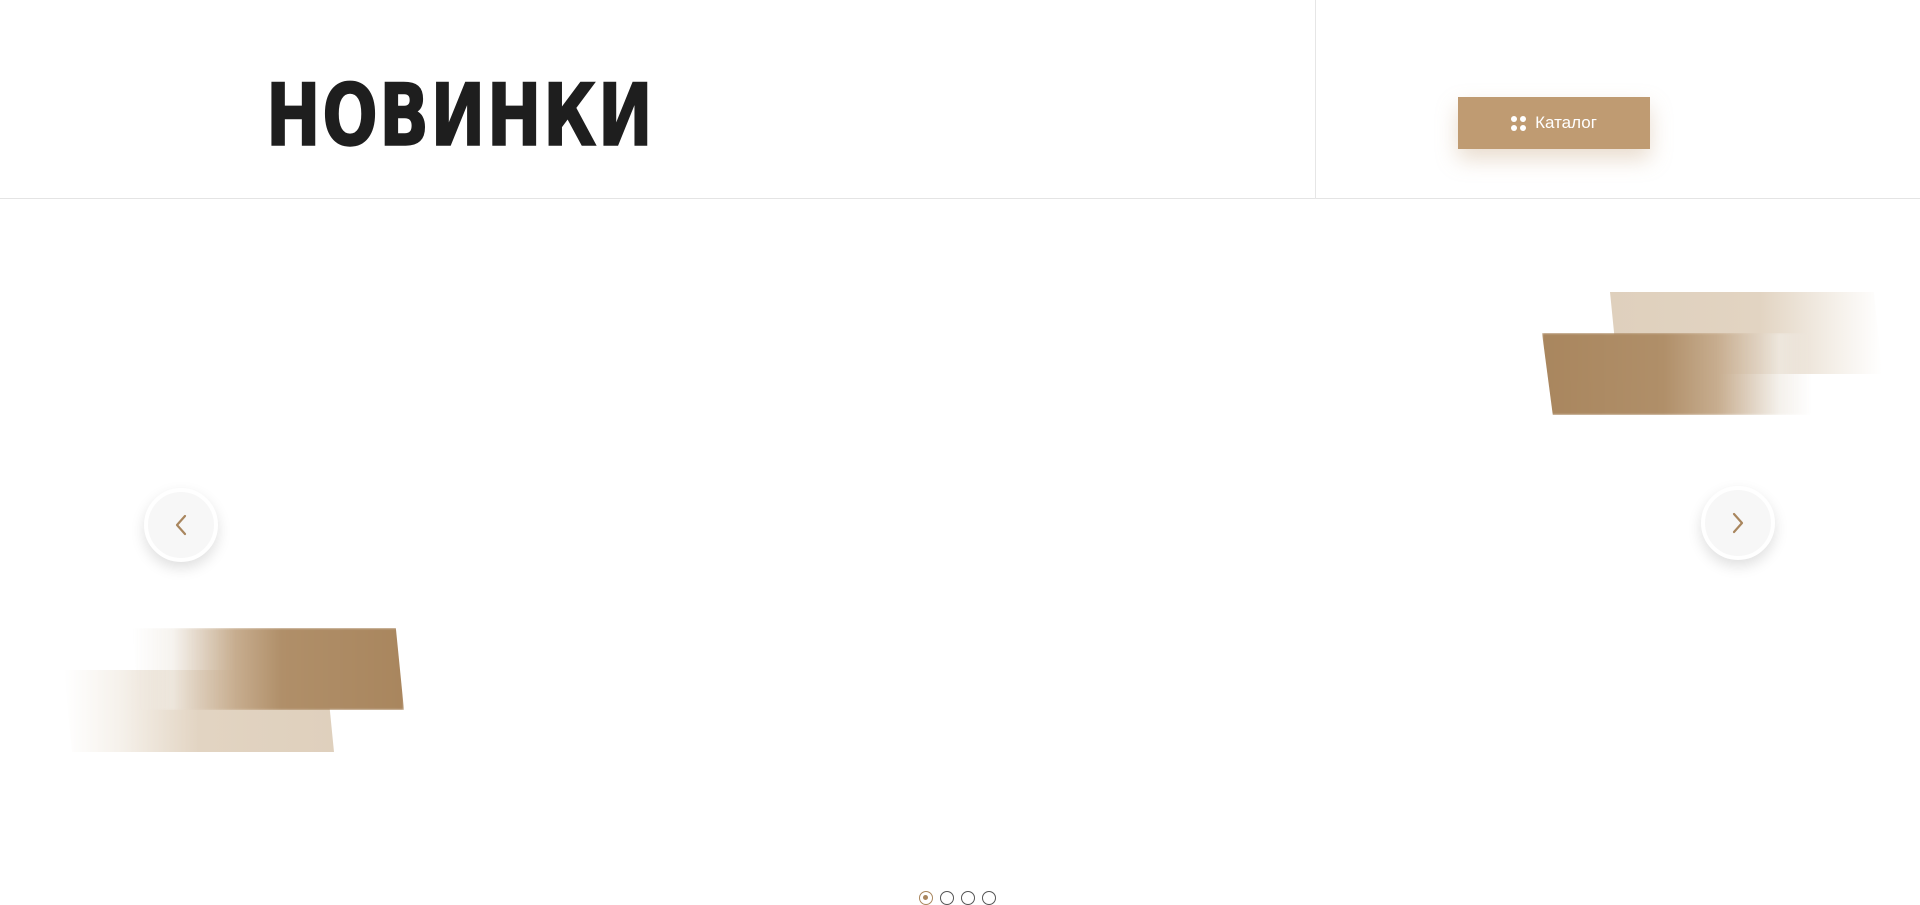  What do you see at coordinates (1519, 123) in the screenshot?
I see `grid-dots-icon` at bounding box center [1519, 123].